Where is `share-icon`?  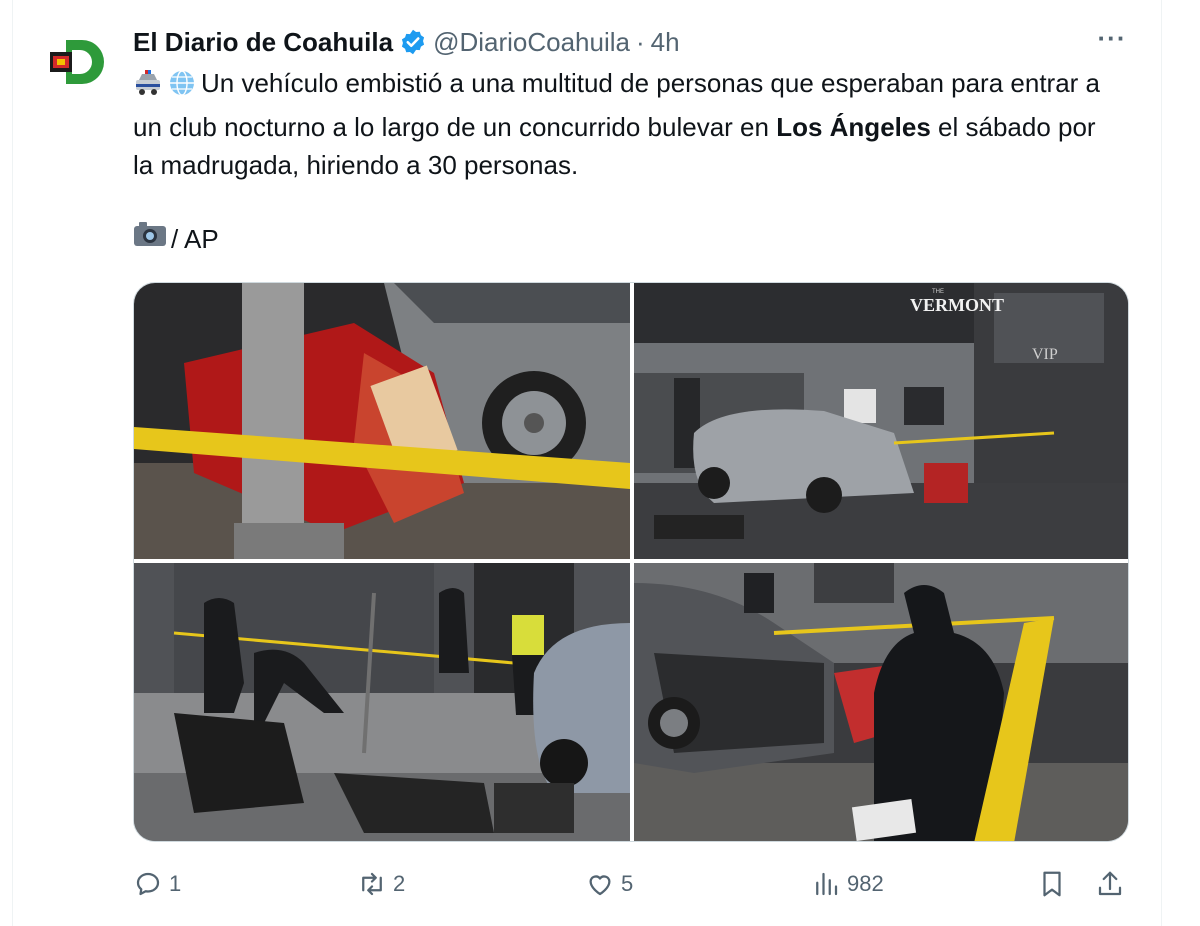 share-icon is located at coordinates (1110, 883).